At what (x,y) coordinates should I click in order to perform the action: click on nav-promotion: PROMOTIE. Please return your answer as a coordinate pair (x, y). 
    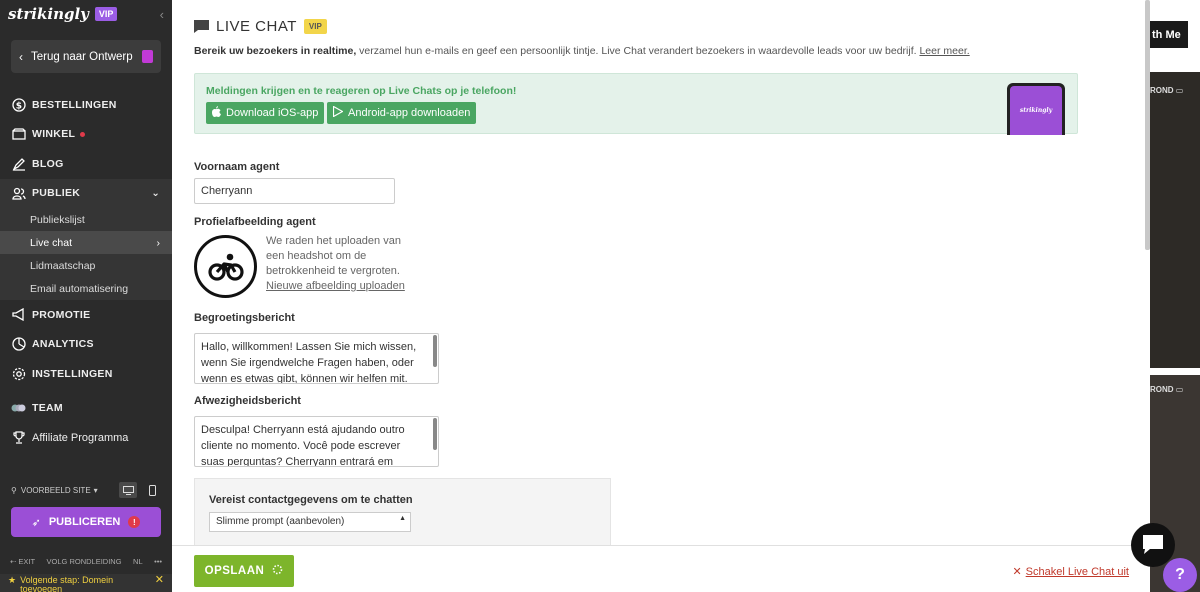
    Looking at the image, I should click on (86, 315).